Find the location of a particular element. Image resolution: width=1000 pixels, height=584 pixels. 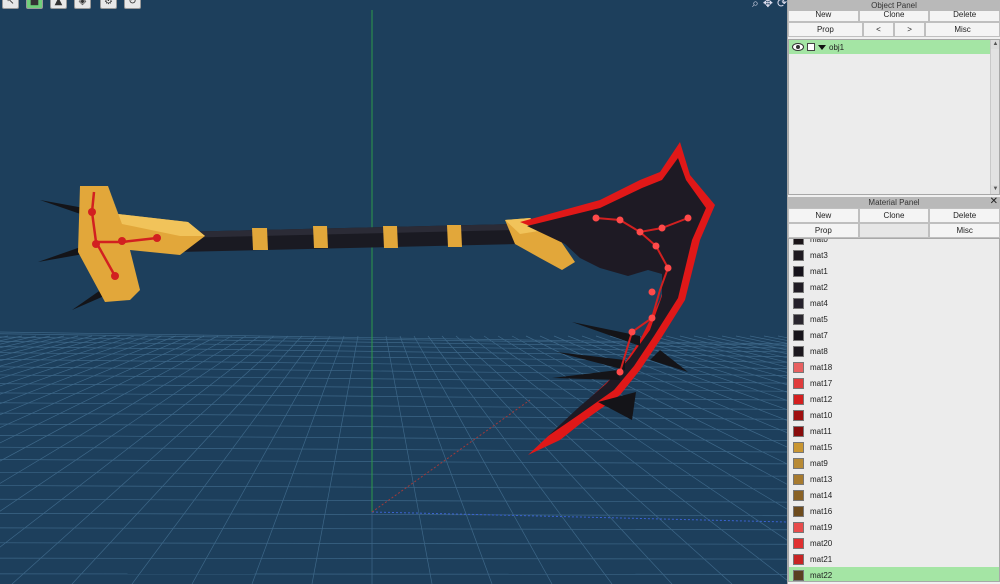

material-row: mat21 is located at coordinates (894, 559).